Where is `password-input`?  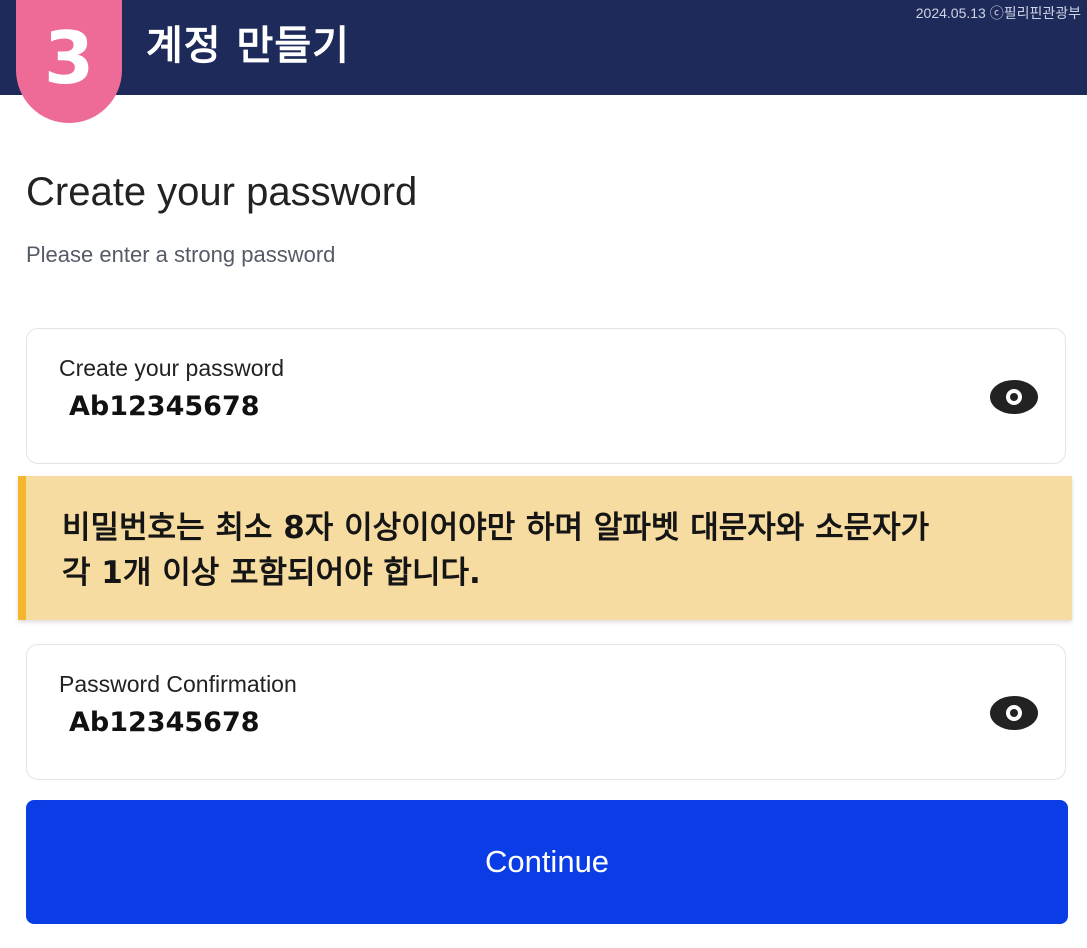 password-input is located at coordinates (369, 406).